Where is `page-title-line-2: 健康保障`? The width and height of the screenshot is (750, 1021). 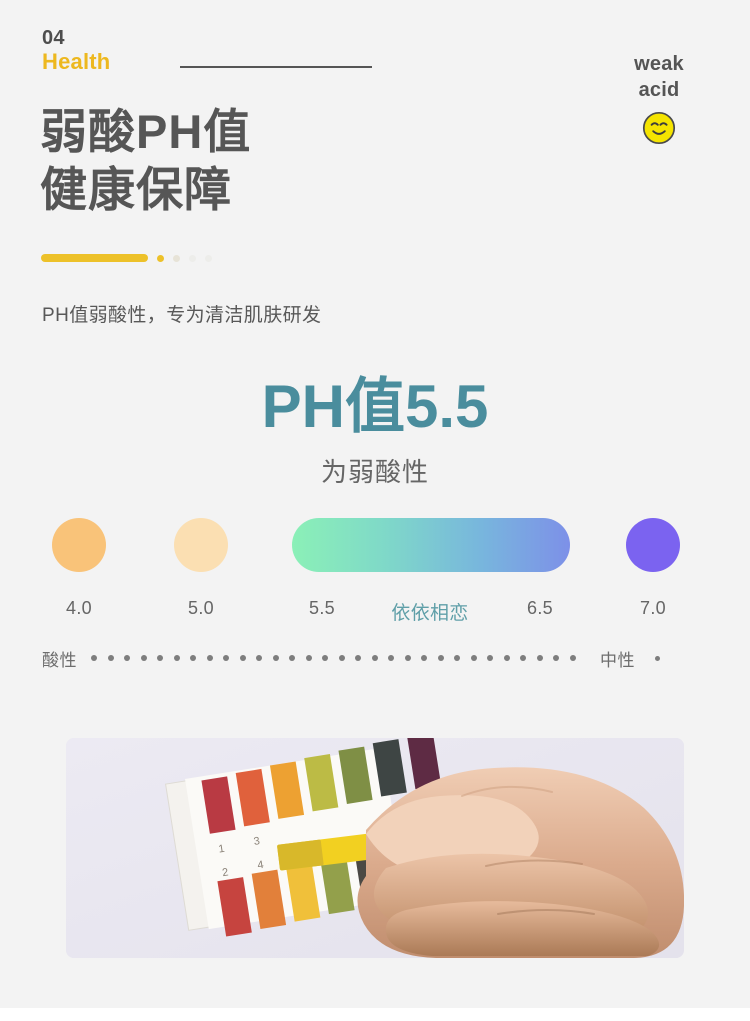 page-title-line-2: 健康保障 is located at coordinates (136, 189).